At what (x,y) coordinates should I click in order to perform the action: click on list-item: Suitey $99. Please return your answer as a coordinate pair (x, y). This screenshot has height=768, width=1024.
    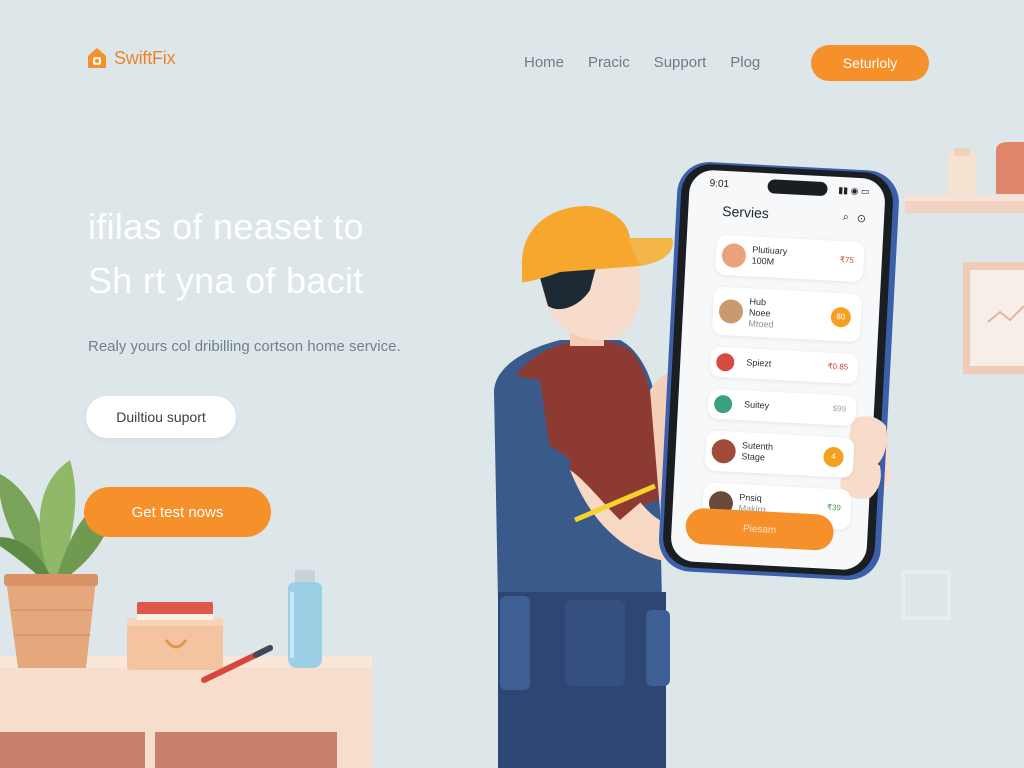
    Looking at the image, I should click on (782, 407).